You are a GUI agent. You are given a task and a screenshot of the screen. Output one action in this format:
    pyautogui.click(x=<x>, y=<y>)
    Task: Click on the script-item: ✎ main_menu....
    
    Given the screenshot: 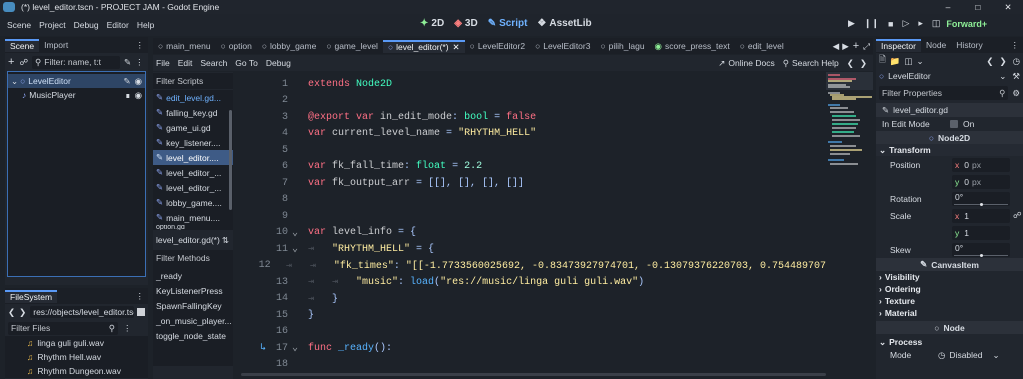 What is the action you would take?
    pyautogui.click(x=193, y=217)
    